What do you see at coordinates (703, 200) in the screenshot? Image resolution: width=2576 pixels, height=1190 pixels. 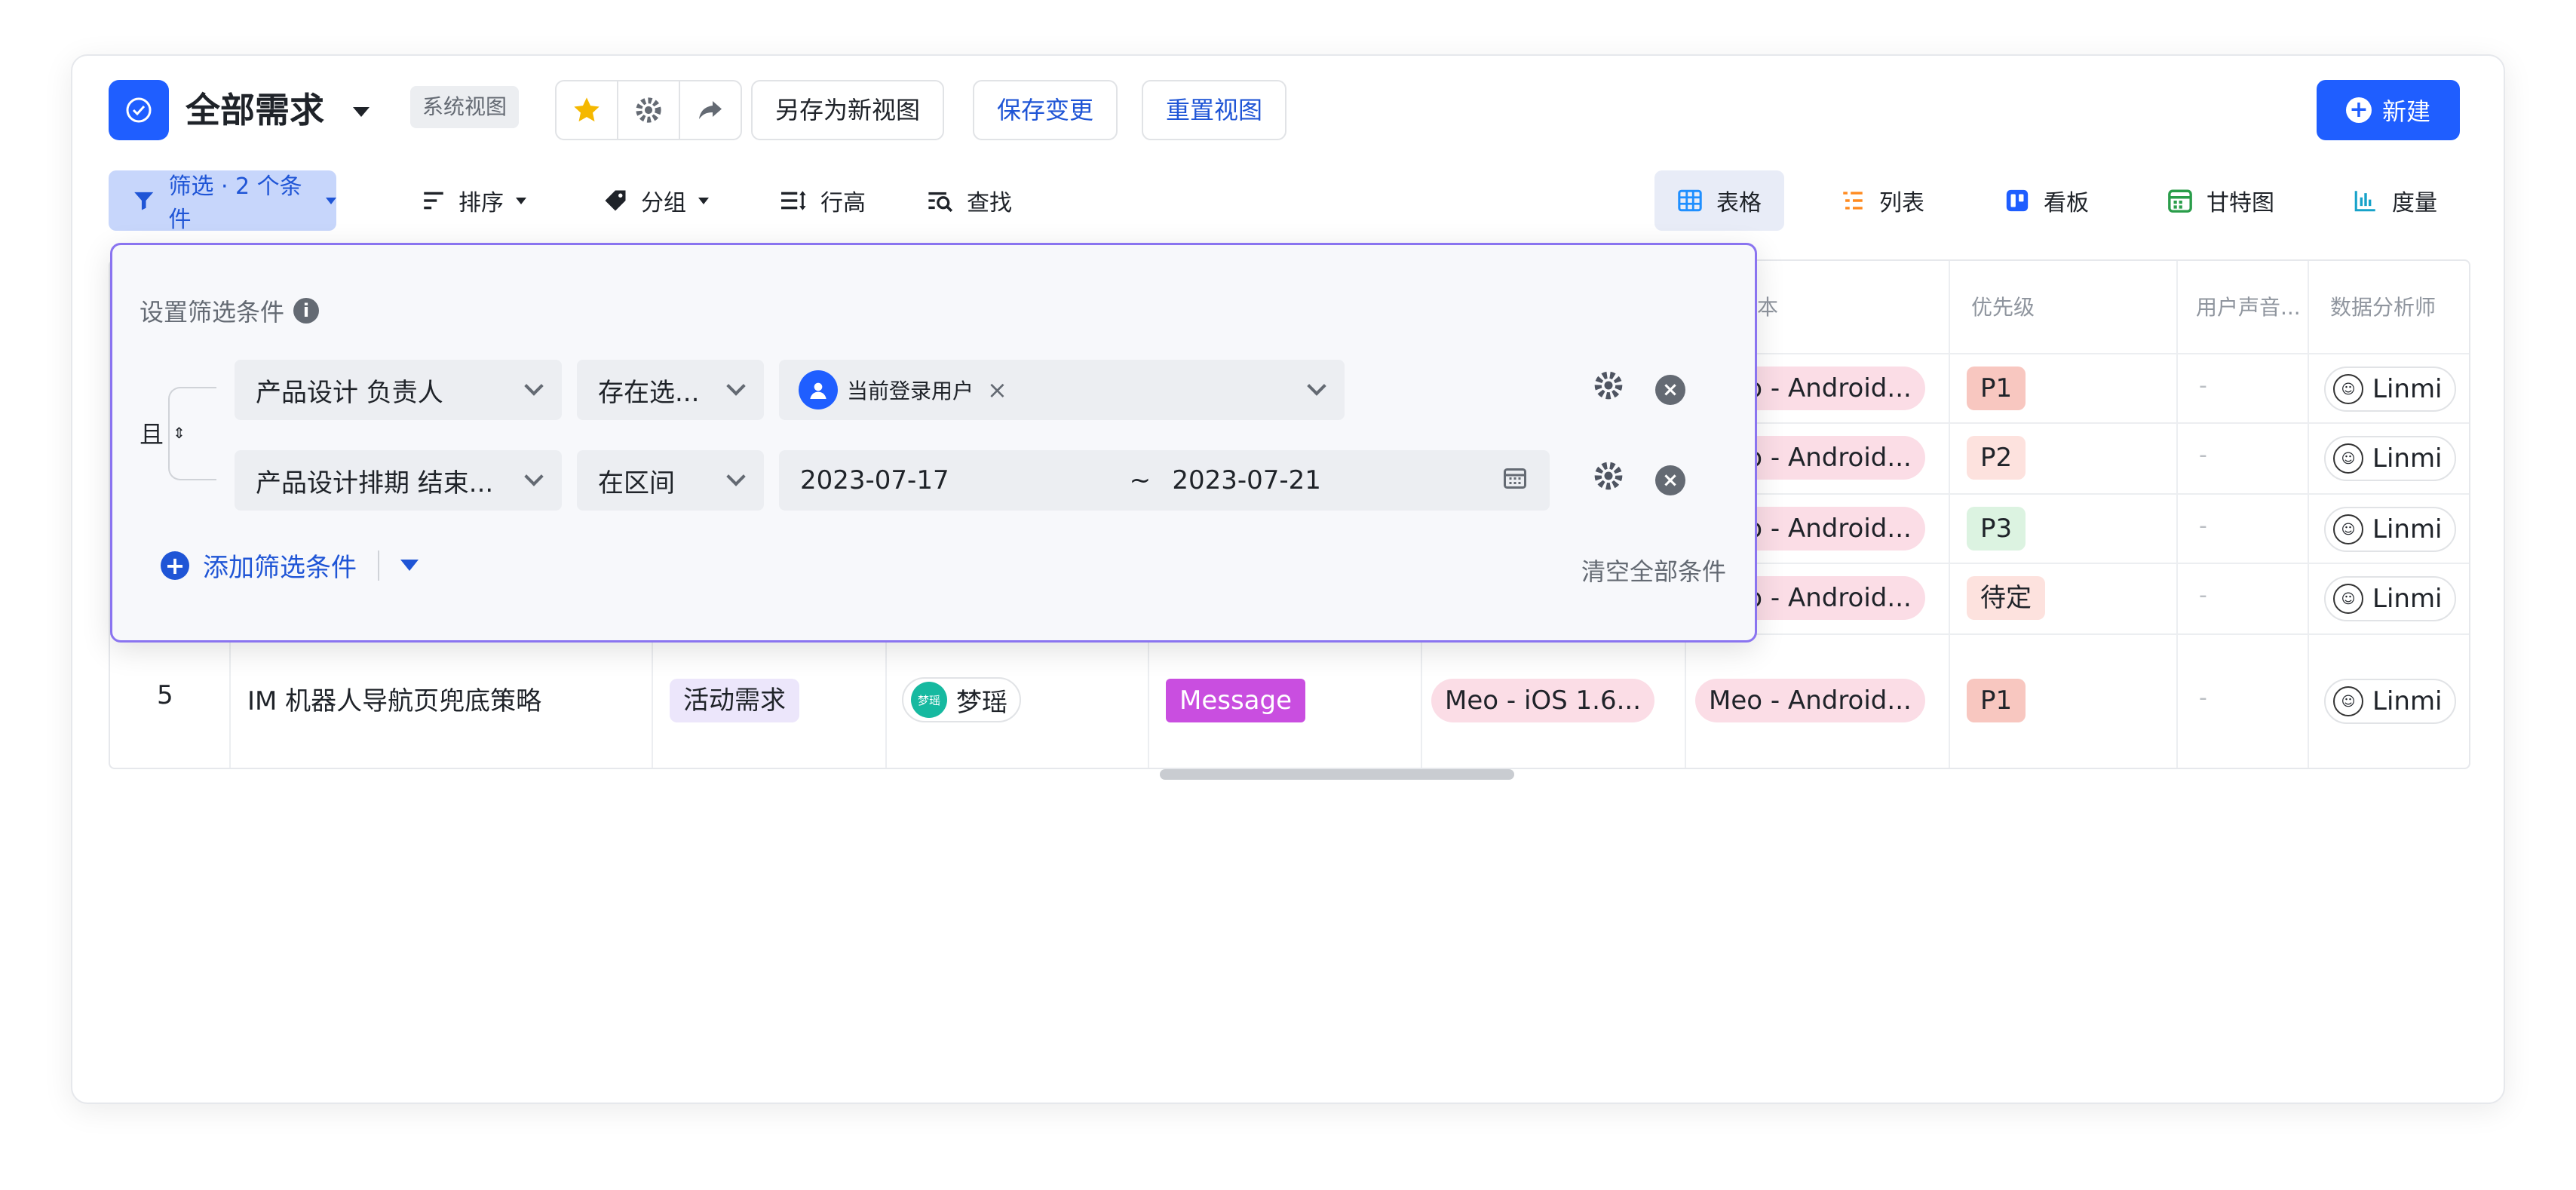 I see `group-caret-icon` at bounding box center [703, 200].